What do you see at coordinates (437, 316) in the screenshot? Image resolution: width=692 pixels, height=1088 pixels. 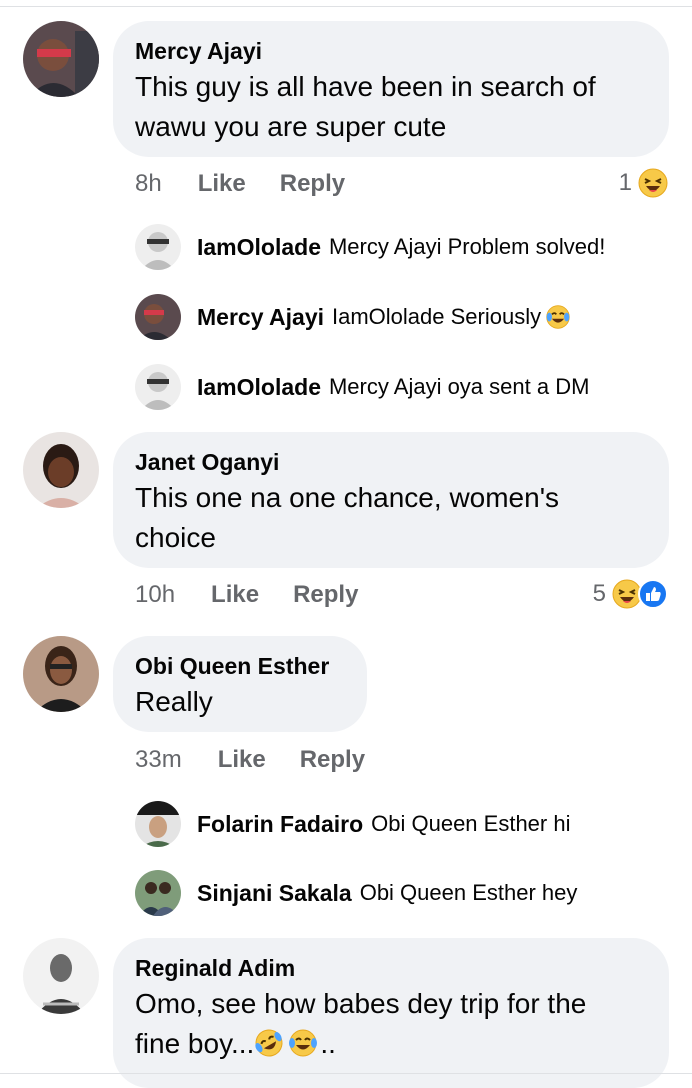 I see `reply-text: IamOlolade Seriously` at bounding box center [437, 316].